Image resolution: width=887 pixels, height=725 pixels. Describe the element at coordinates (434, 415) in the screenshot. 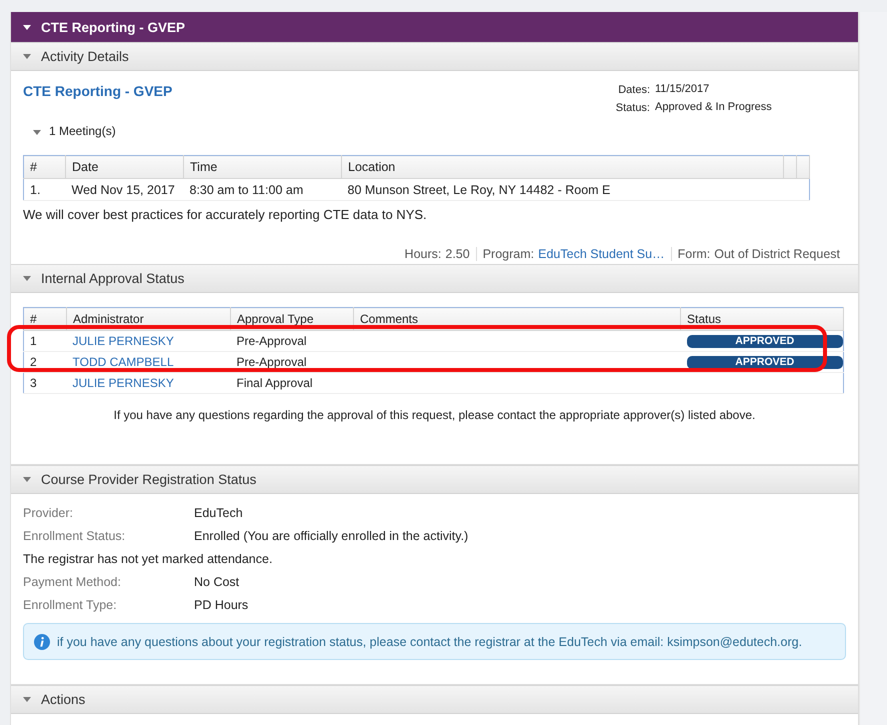

I see `approval-note: If you have any questions regarding the approval of this request, please contact the appropriate approver(s) listed above.` at that location.